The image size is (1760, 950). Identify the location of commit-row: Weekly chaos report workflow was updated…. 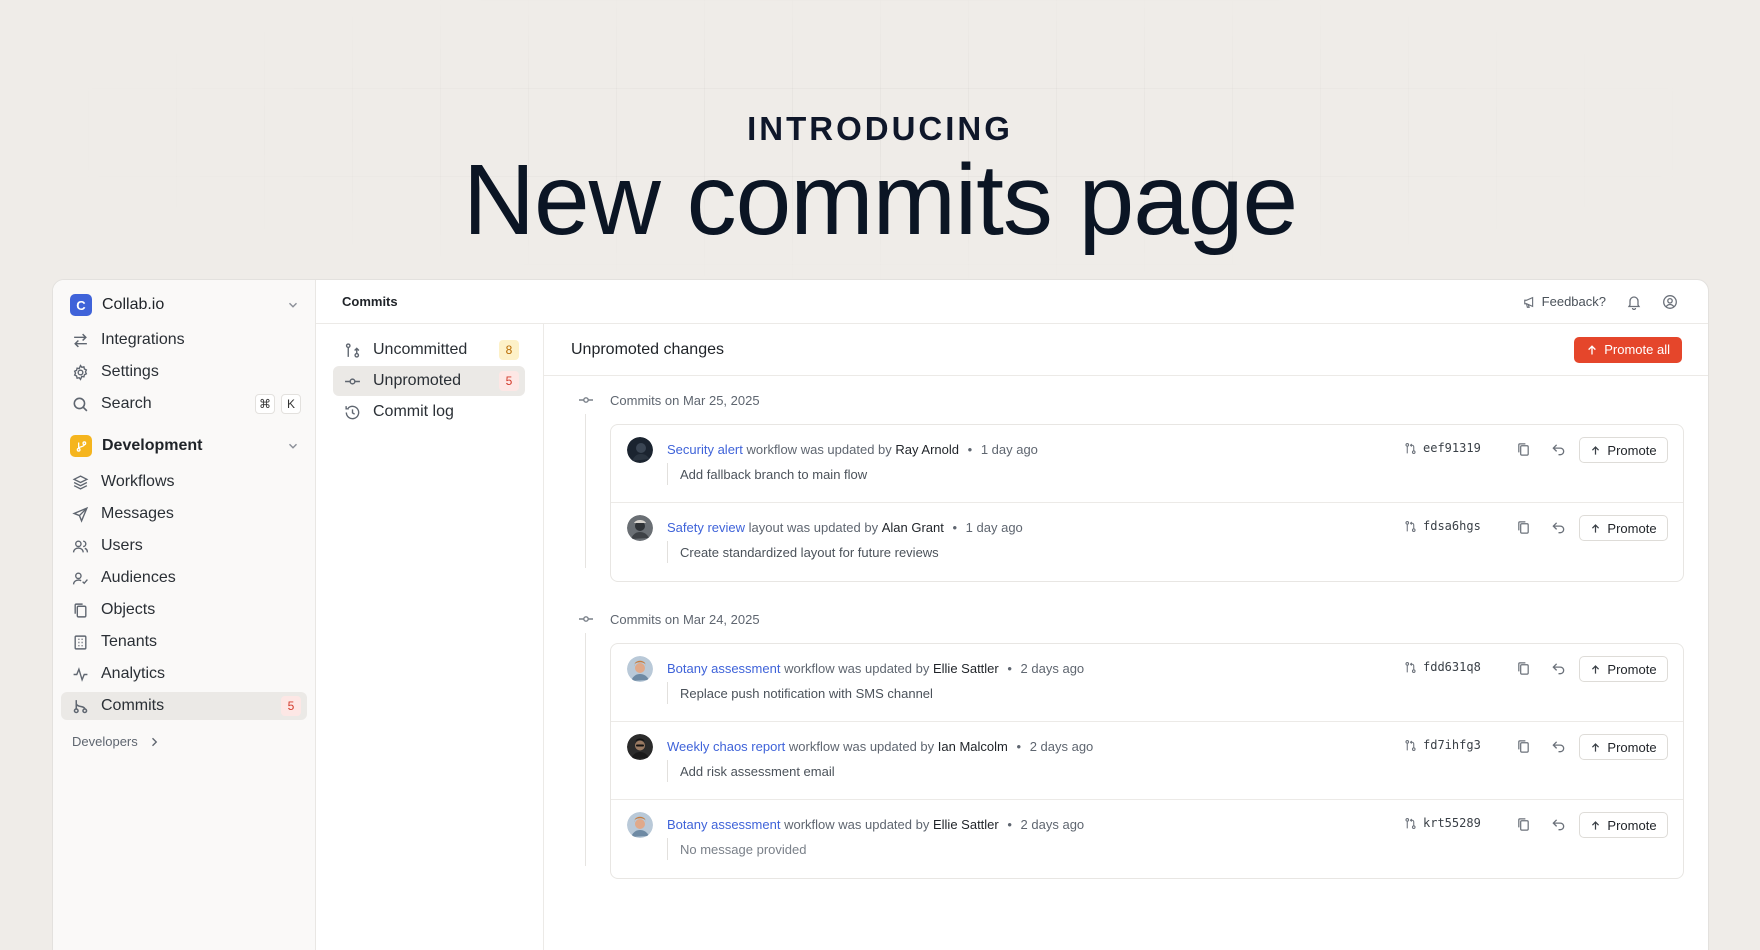
(1147, 761).